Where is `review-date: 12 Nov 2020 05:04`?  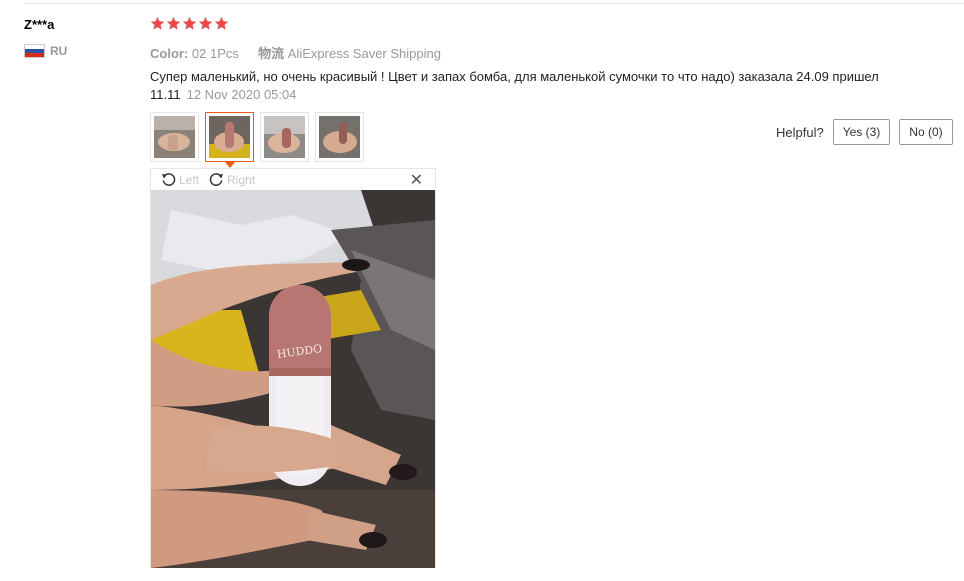
review-date: 12 Nov 2020 05:04 is located at coordinates (241, 94).